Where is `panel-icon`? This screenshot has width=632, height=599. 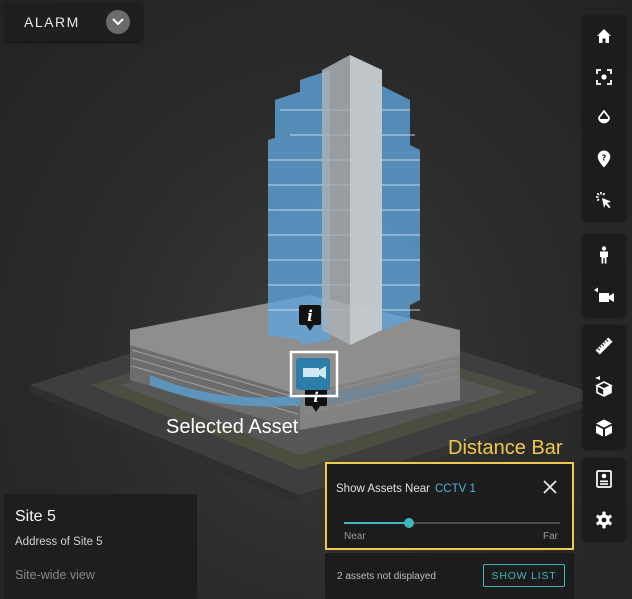 panel-icon is located at coordinates (604, 478).